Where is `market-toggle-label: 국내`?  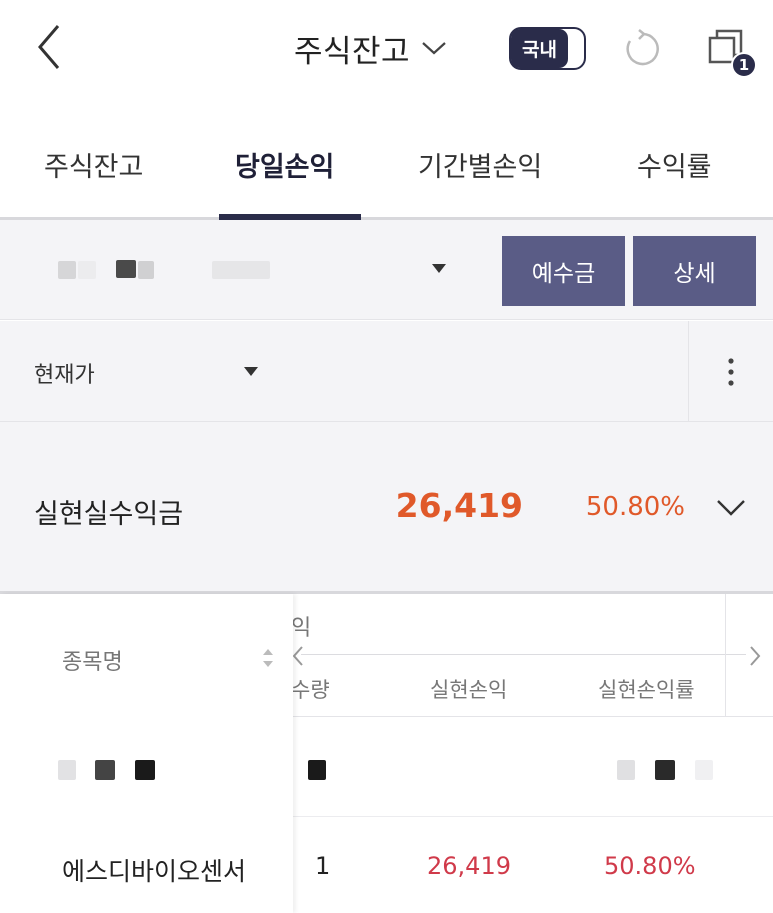 market-toggle-label: 국내 is located at coordinates (539, 48).